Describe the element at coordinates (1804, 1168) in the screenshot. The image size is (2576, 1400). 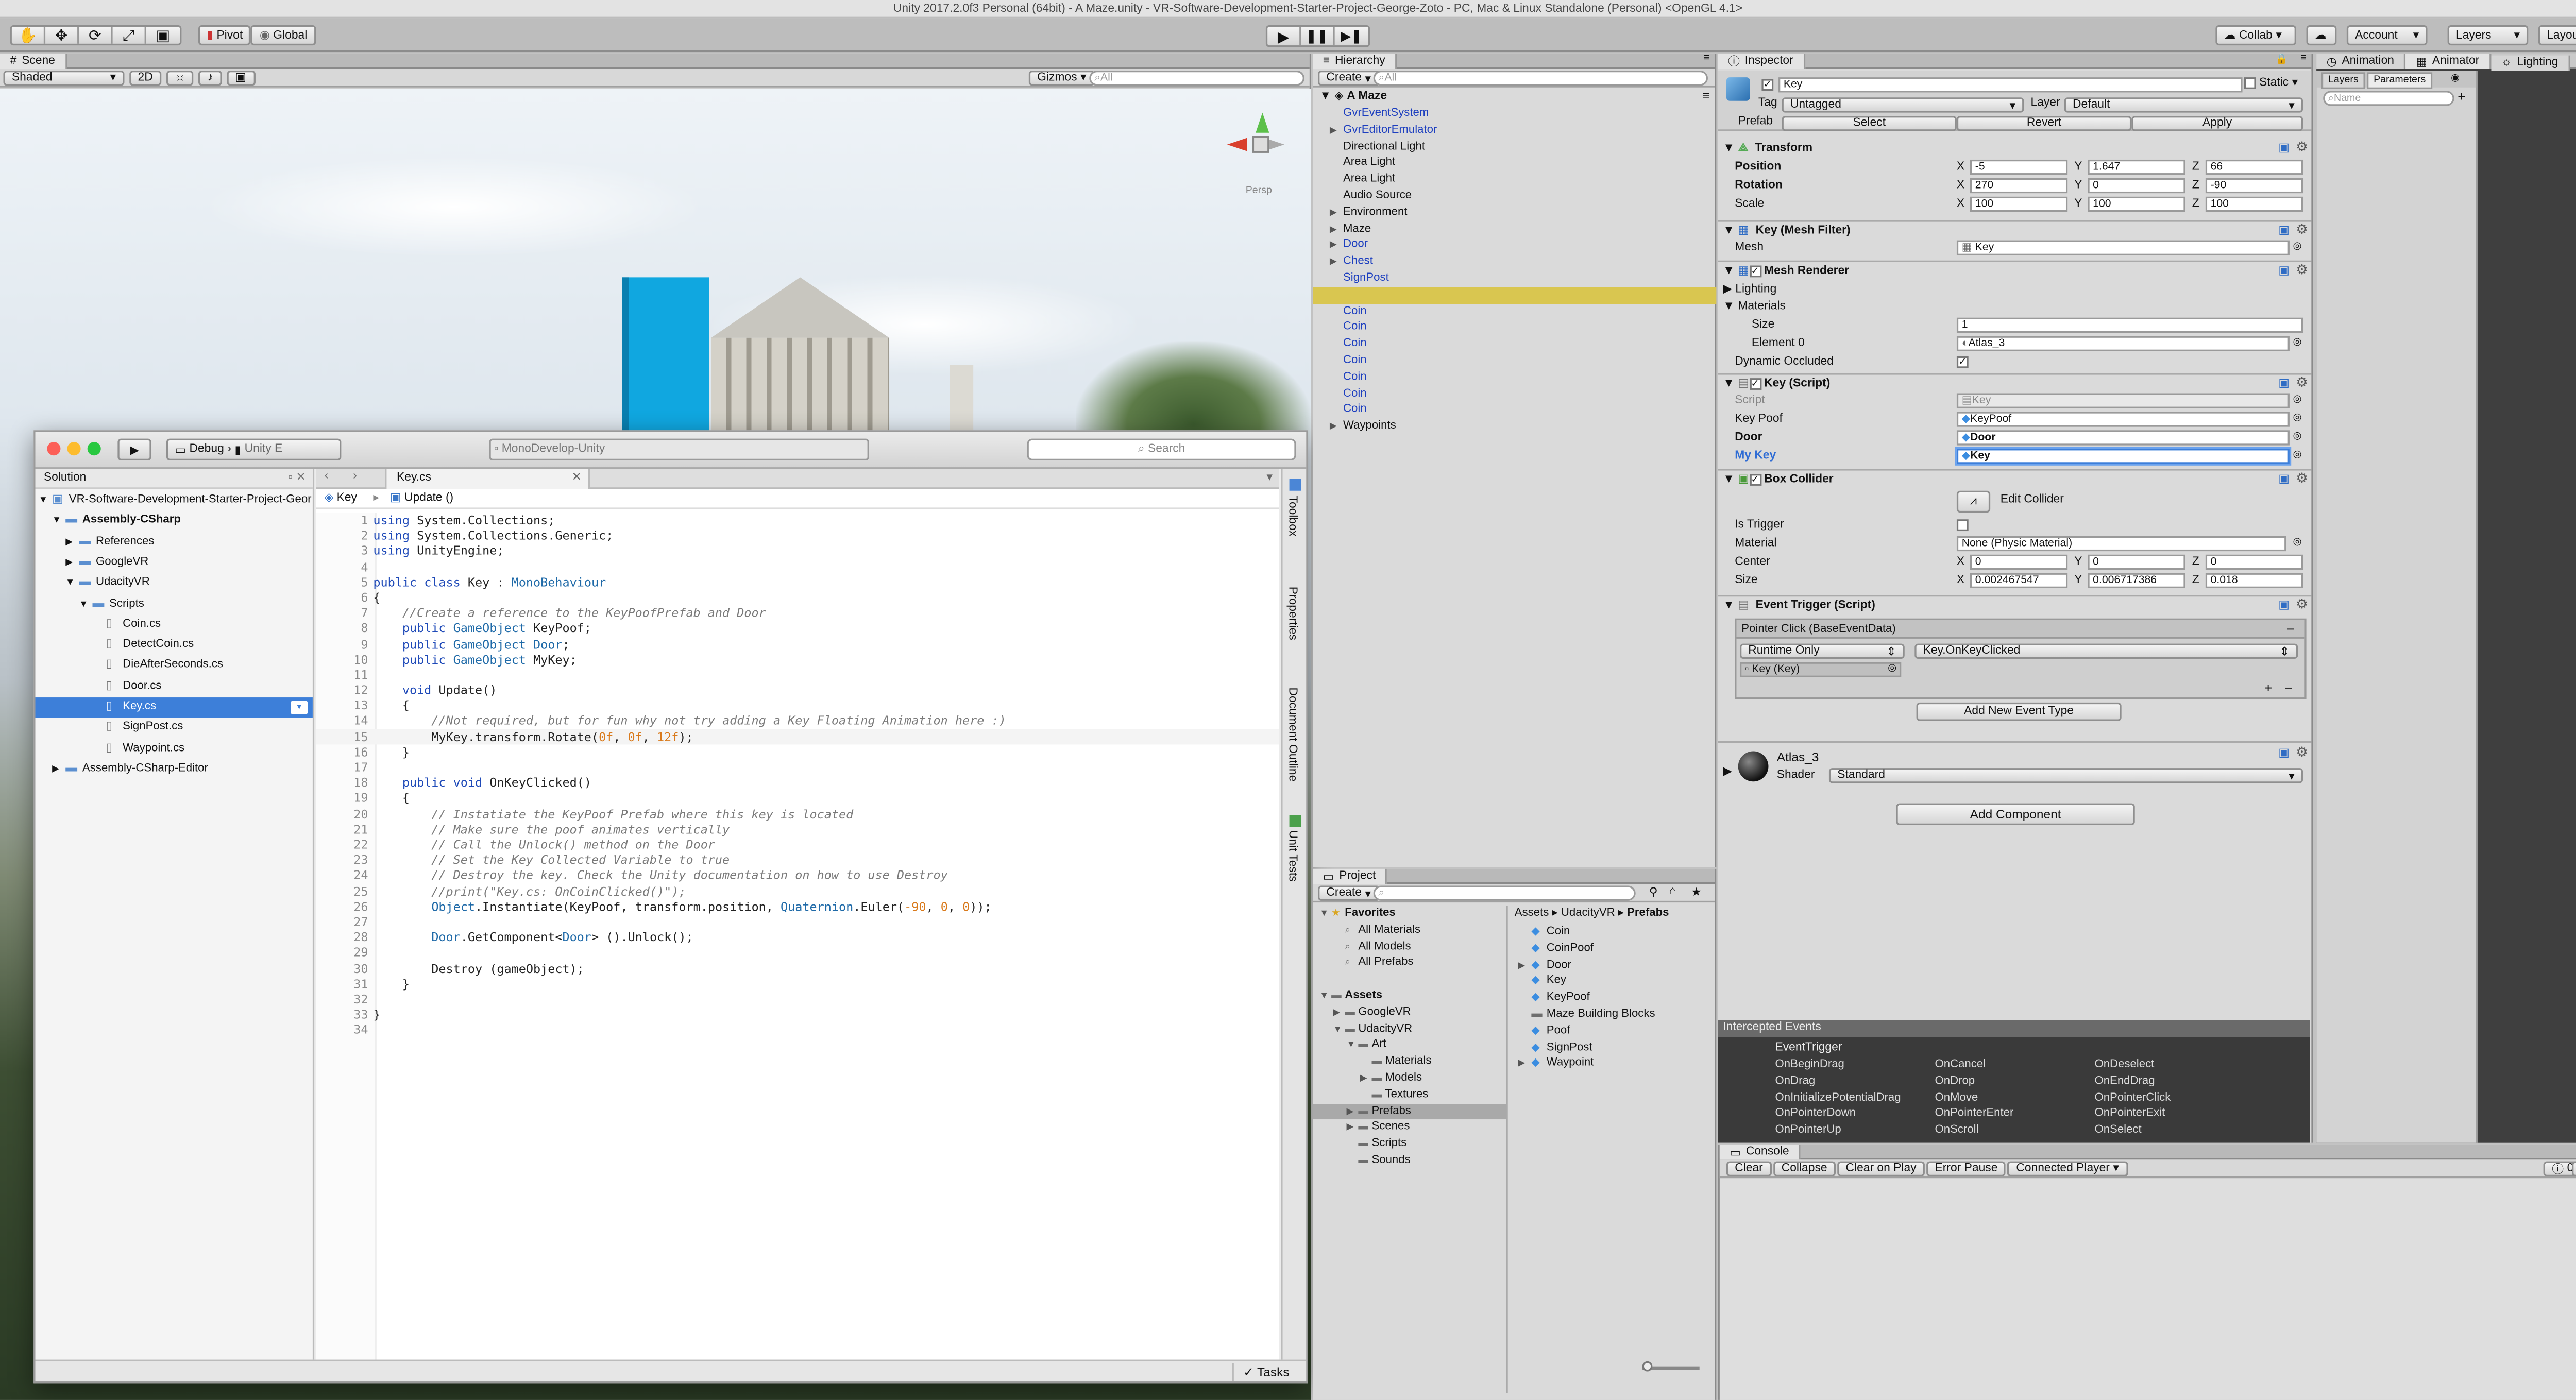
I see `console-collapse-button: Collapse` at that location.